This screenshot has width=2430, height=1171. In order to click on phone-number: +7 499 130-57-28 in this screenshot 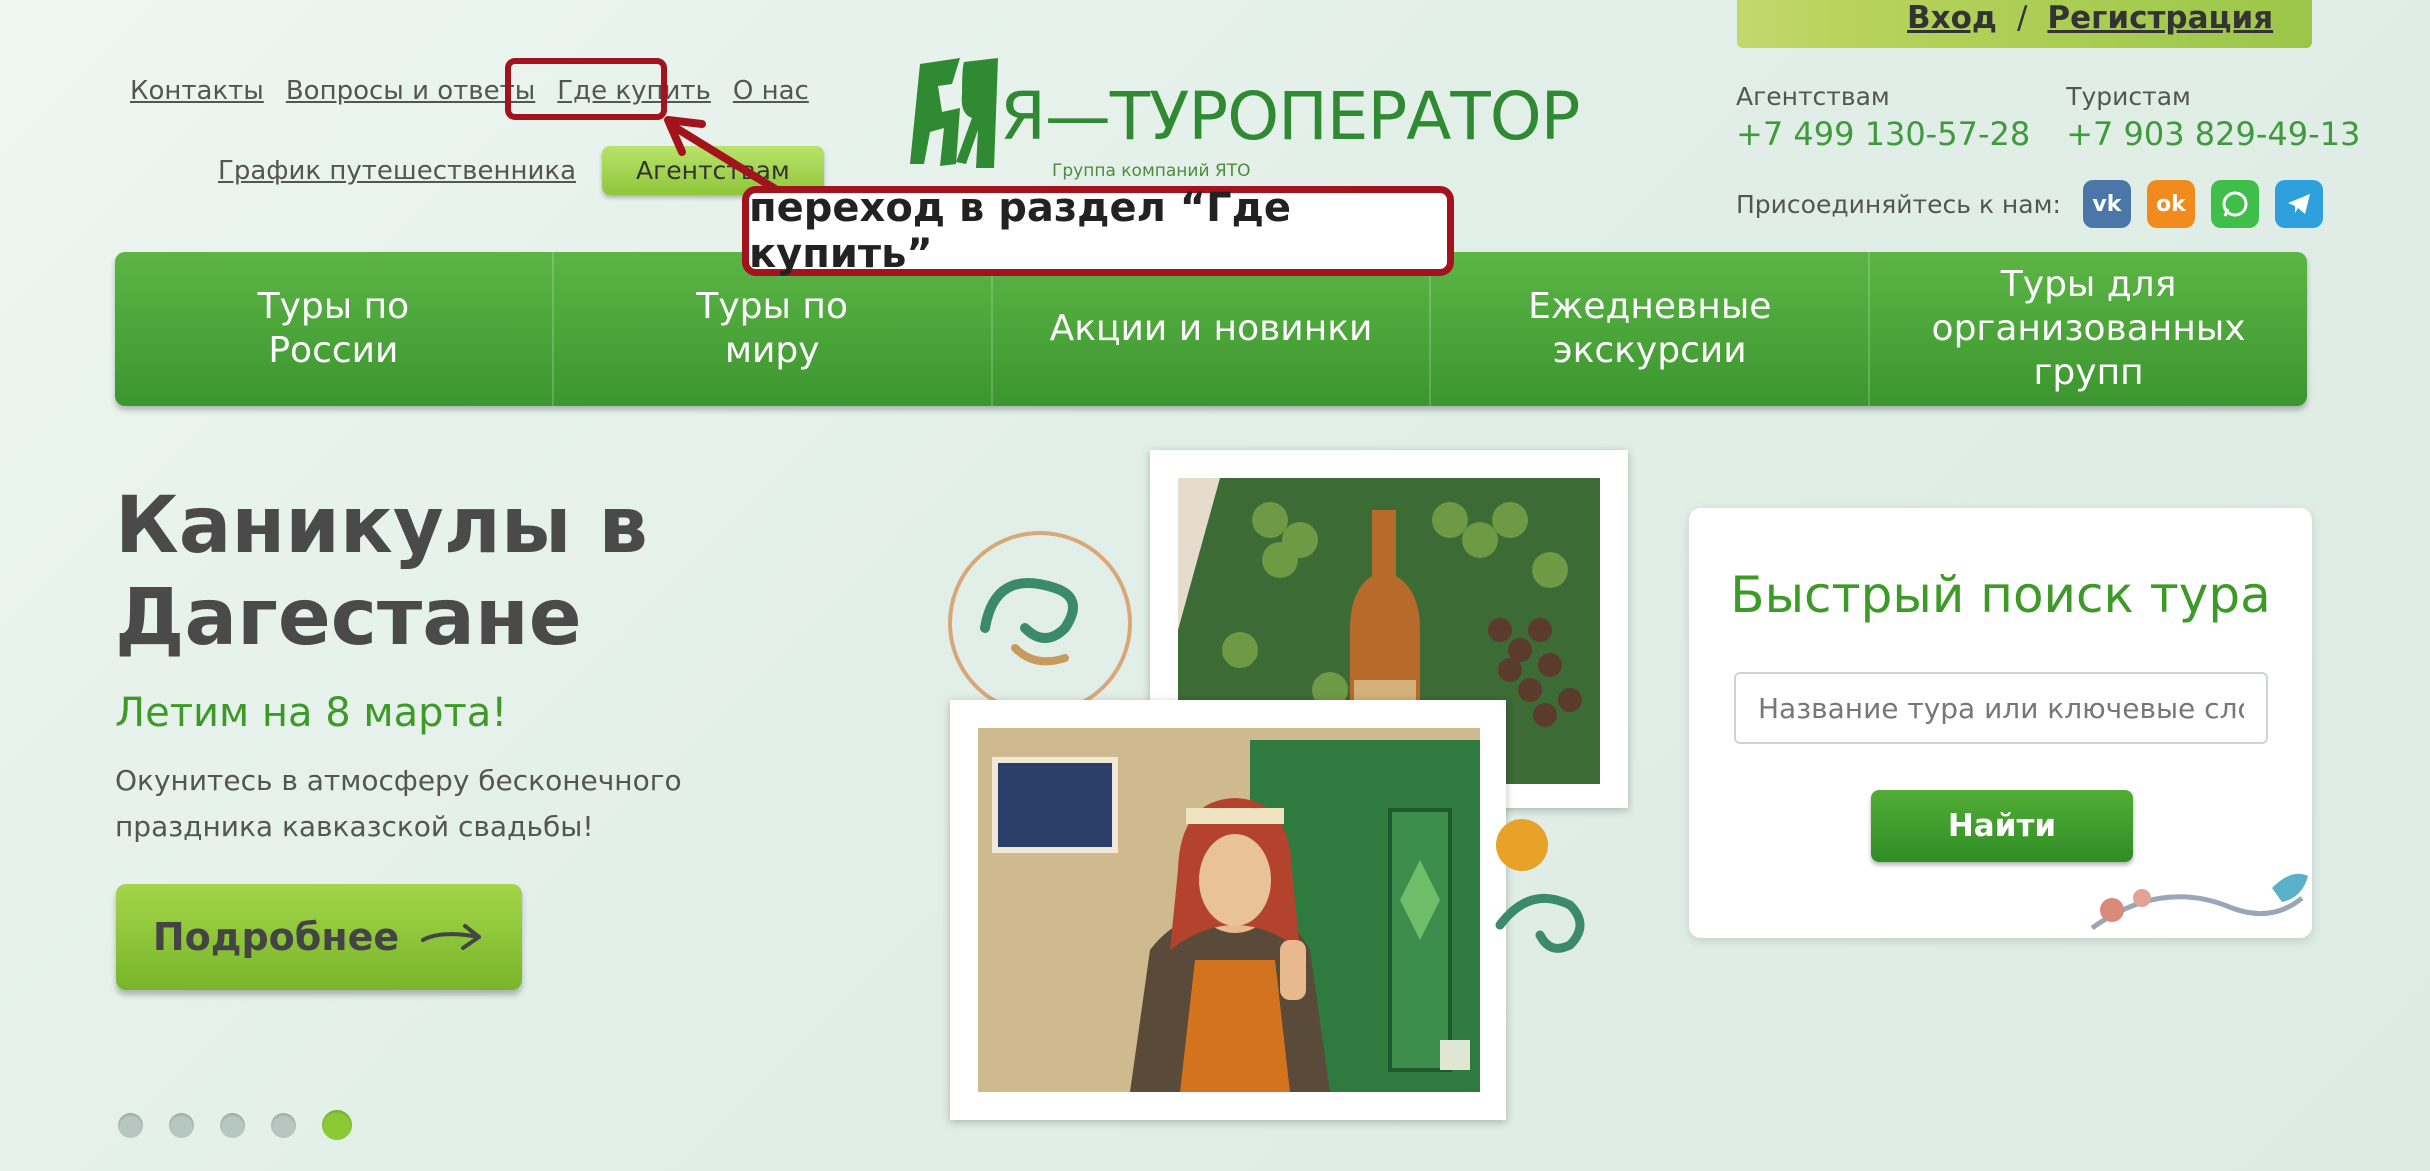, I will do `click(1883, 134)`.